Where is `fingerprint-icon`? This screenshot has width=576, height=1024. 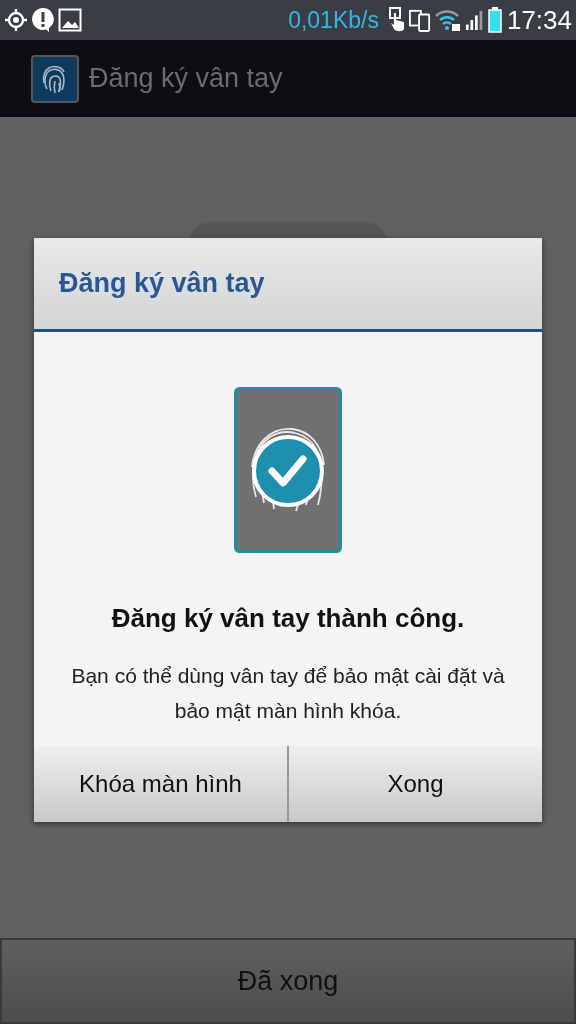
fingerprint-icon is located at coordinates (55, 78).